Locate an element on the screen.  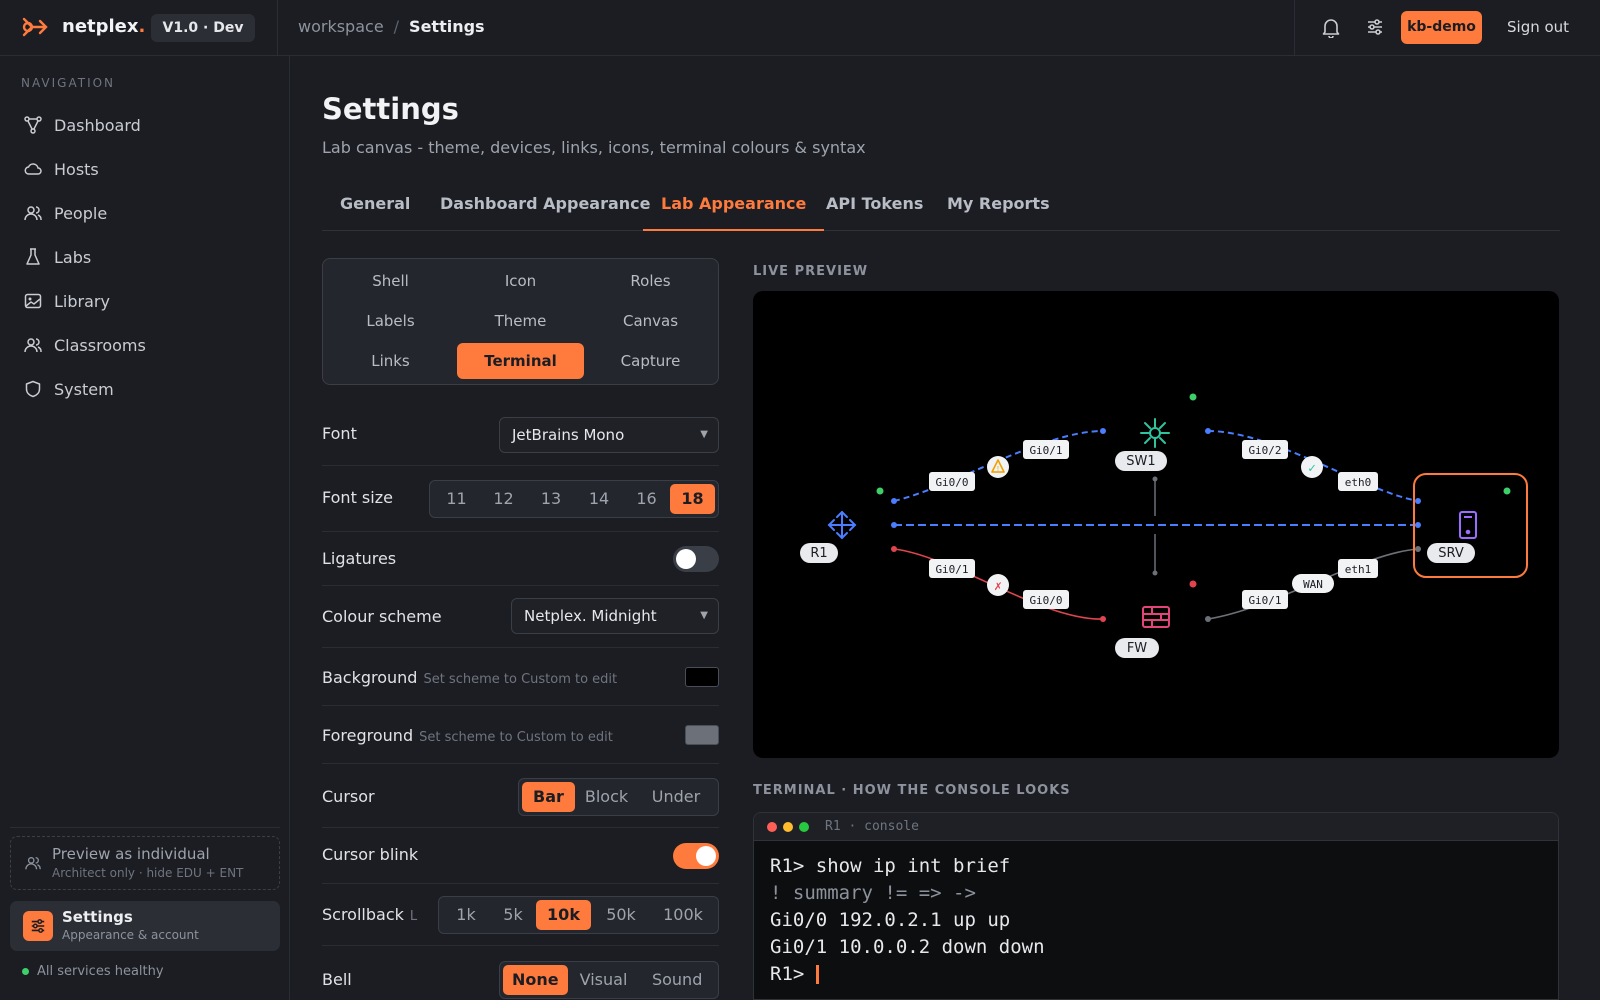
scrollback-option: 50k is located at coordinates (621, 915).